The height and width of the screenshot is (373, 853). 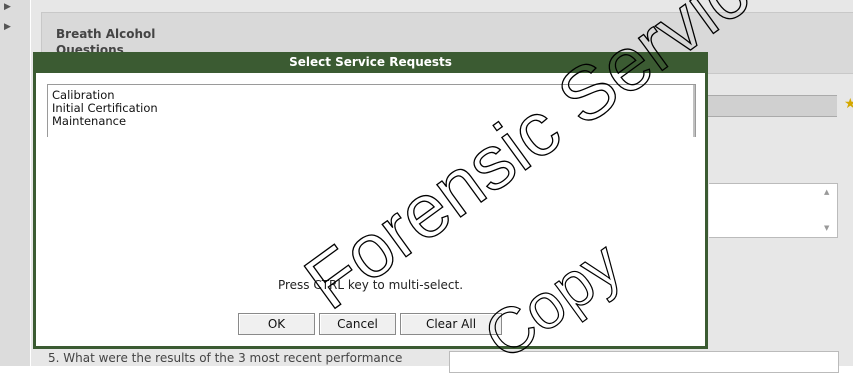 I want to click on answer-textarea: ▲ ▼, so click(x=773, y=210).